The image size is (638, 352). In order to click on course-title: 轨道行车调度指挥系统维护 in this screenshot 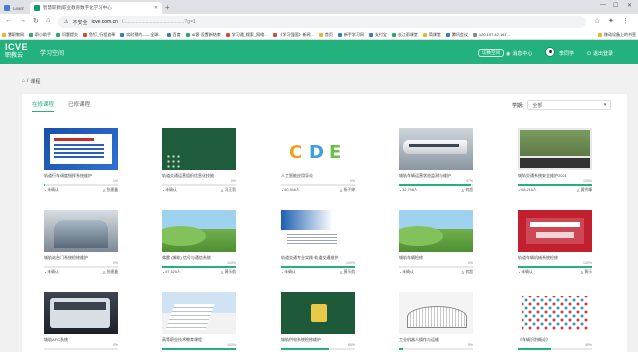, I will do `click(81, 176)`.